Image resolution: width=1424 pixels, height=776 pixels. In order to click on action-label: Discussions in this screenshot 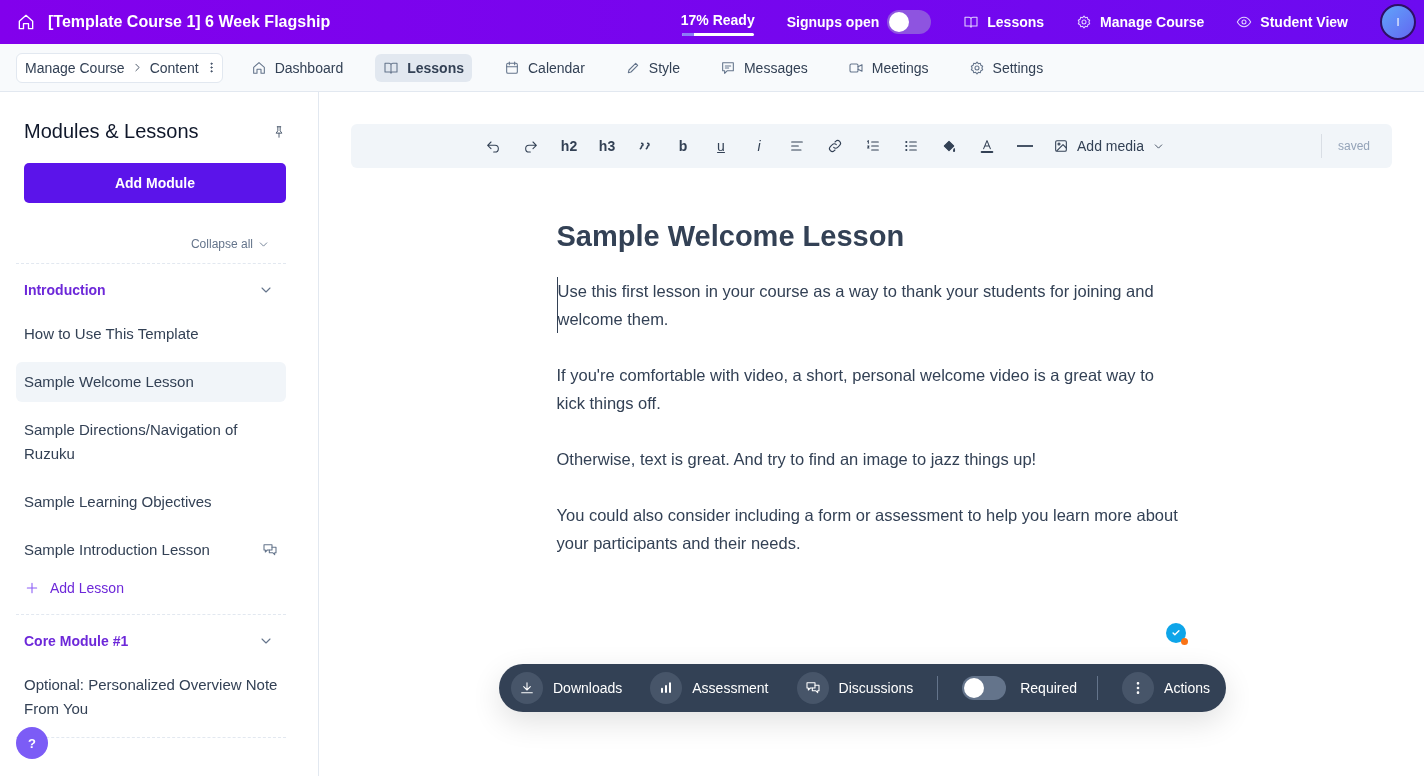, I will do `click(876, 688)`.